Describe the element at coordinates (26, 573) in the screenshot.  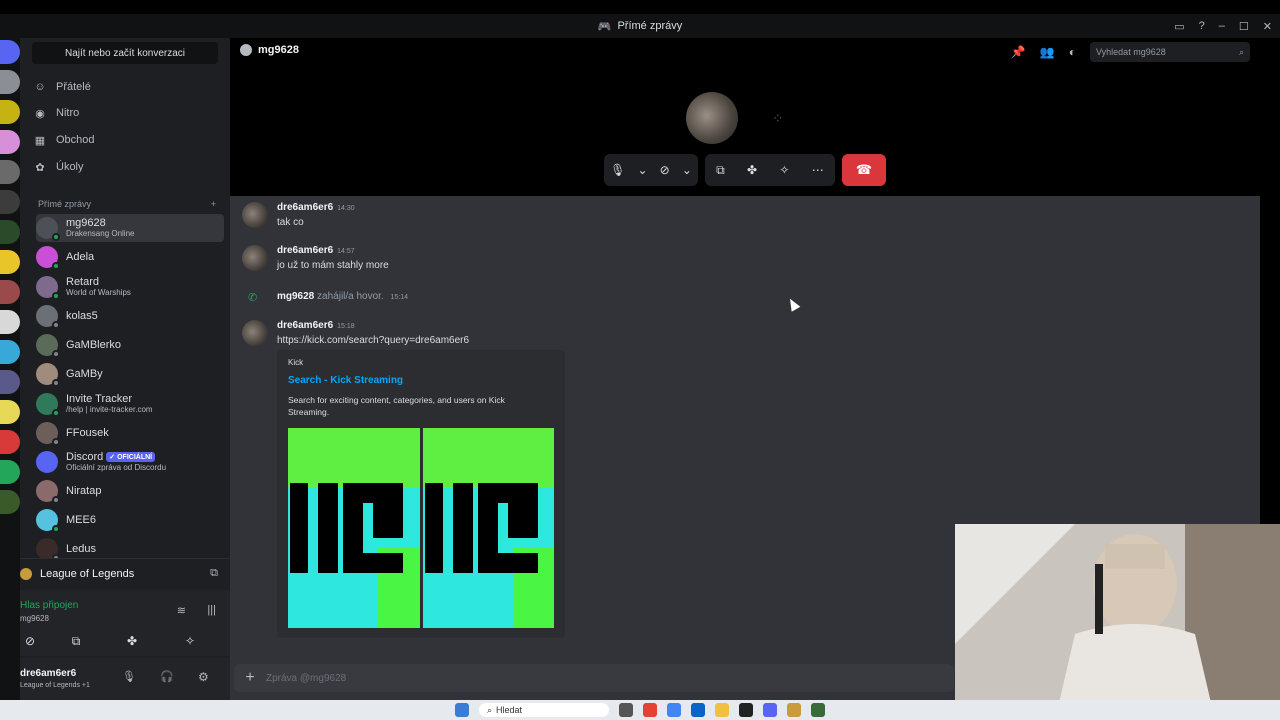
I see `league-icon` at that location.